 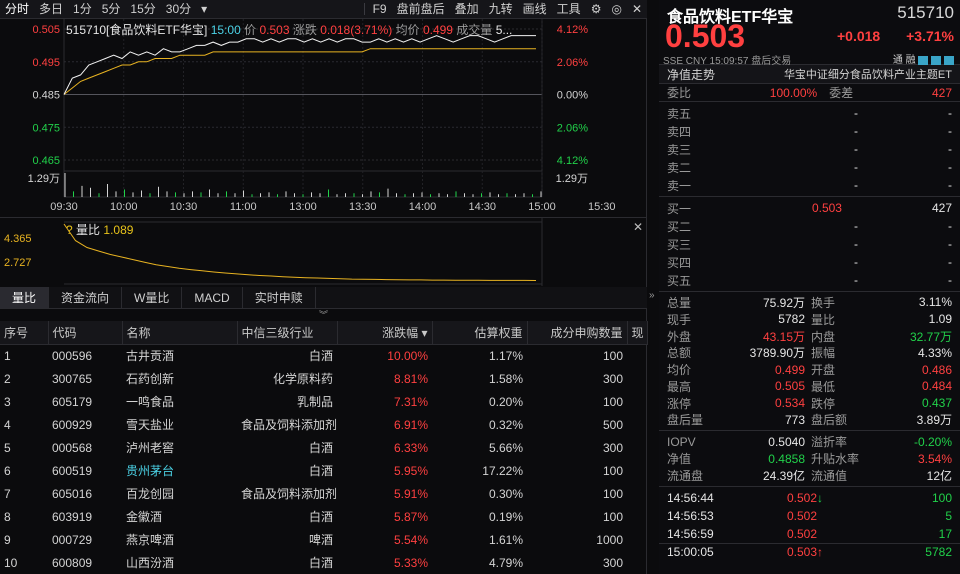 I want to click on order-book-row: 买二 - -, so click(x=809, y=226).